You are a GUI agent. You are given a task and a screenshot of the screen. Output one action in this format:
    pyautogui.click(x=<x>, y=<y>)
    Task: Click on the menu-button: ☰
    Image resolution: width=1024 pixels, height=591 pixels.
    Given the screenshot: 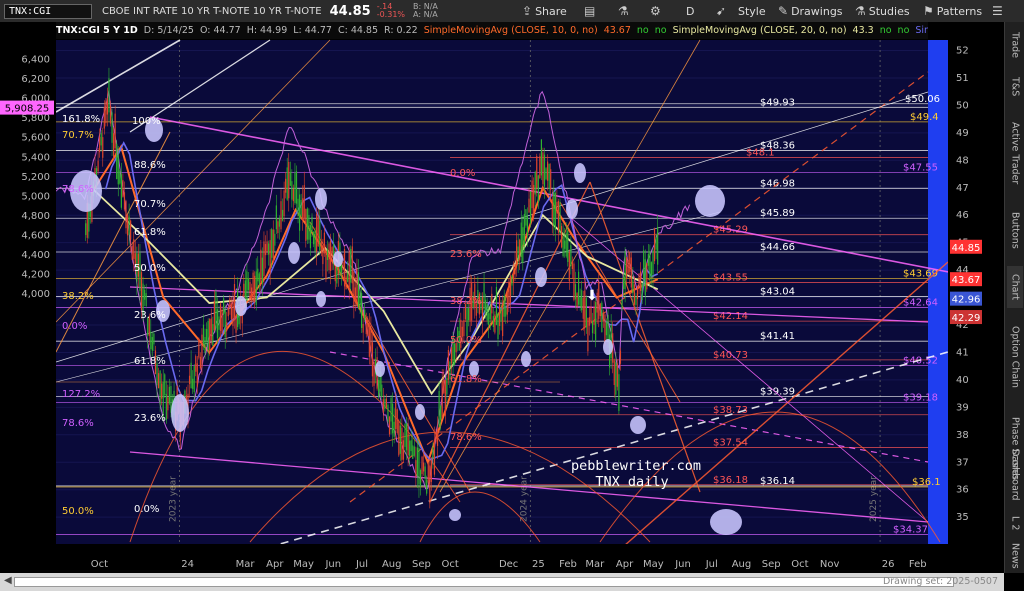 What is the action you would take?
    pyautogui.click(x=997, y=11)
    